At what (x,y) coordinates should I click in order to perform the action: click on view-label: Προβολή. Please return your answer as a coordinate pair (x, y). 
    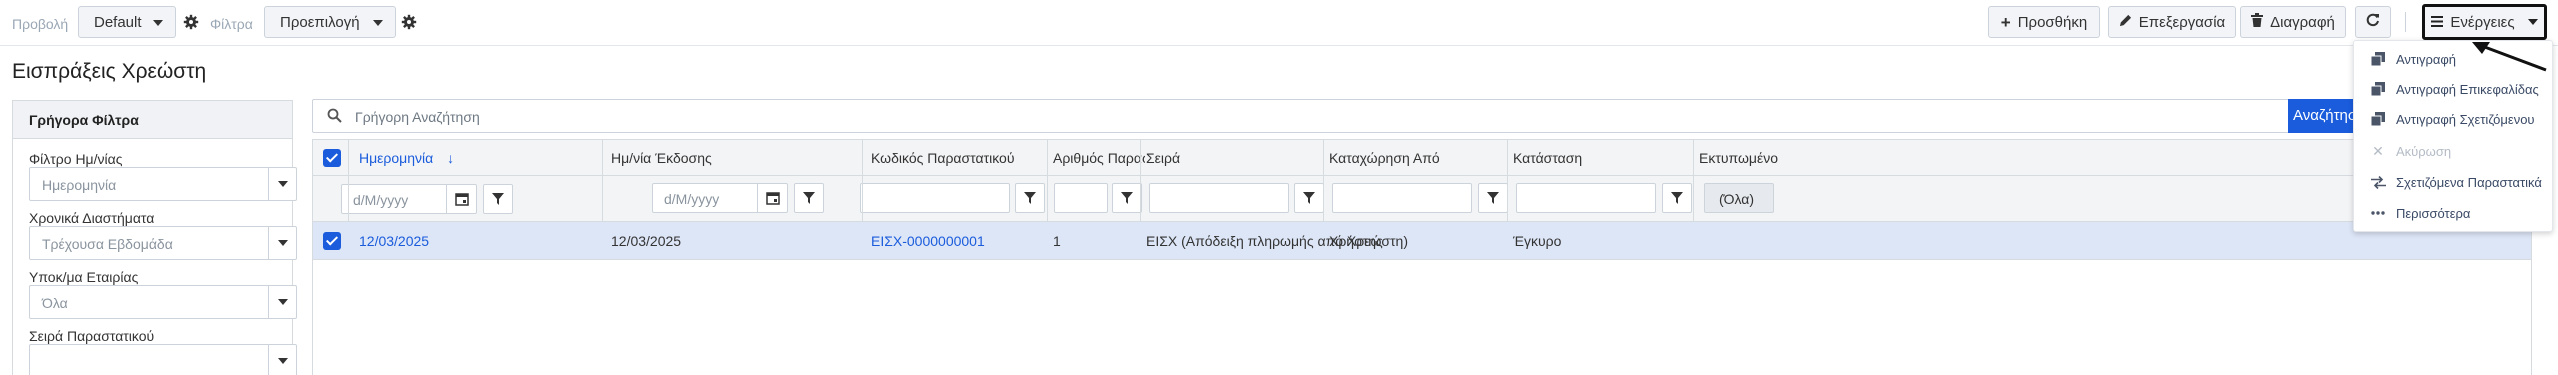
    Looking at the image, I should click on (40, 24).